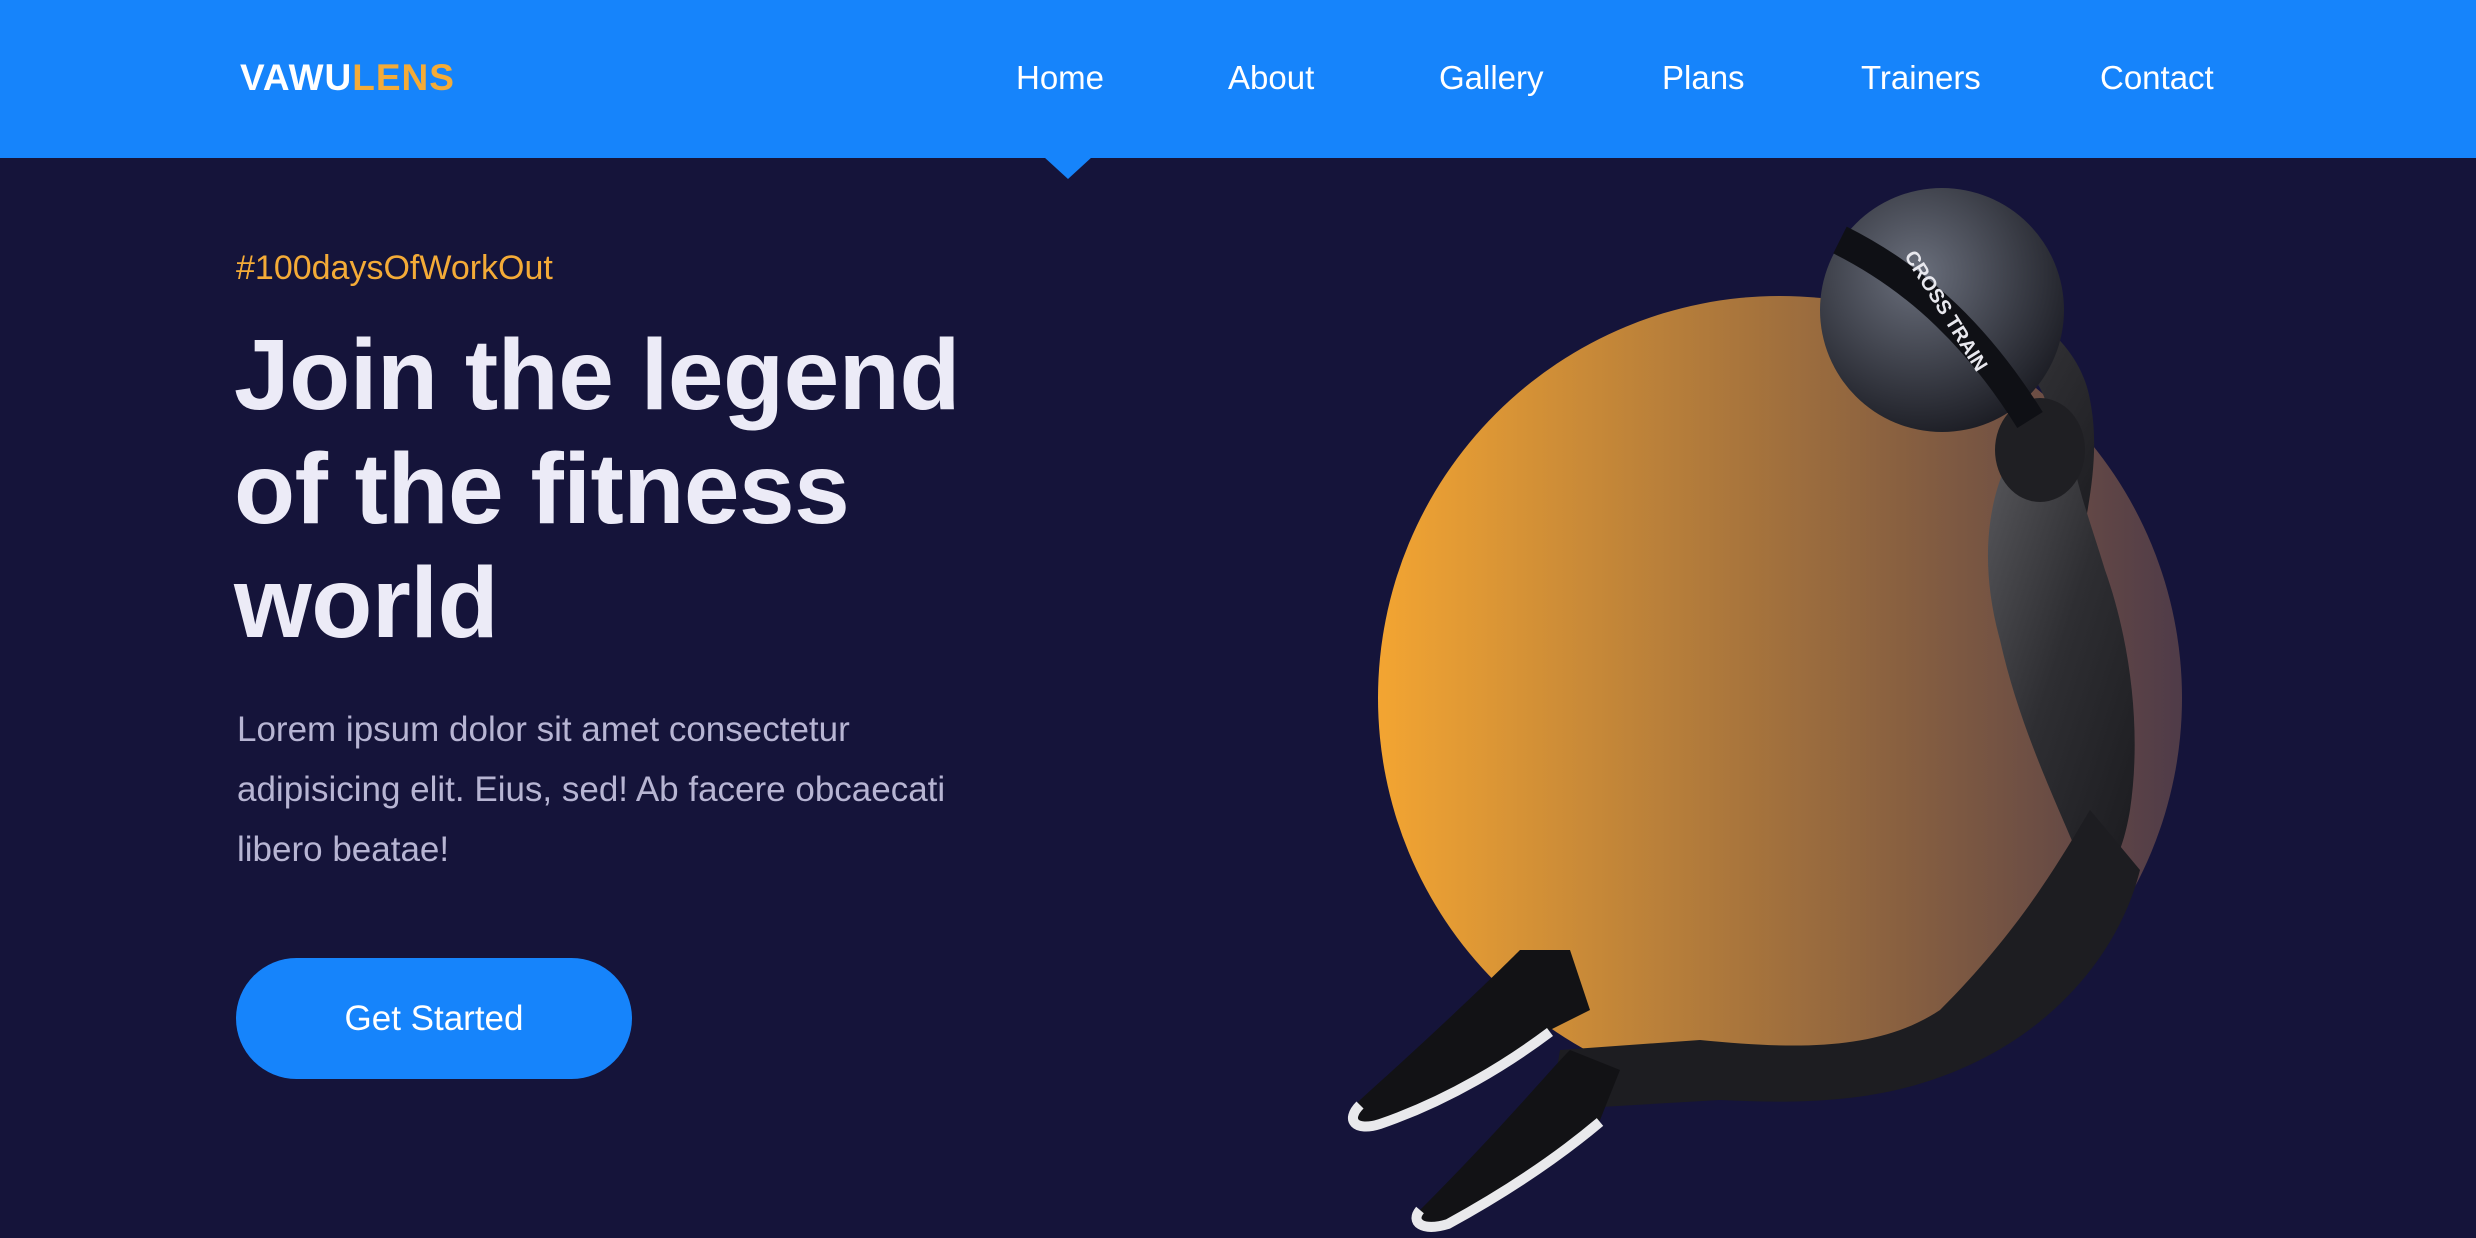 The height and width of the screenshot is (1238, 2476). Describe the element at coordinates (1491, 78) in the screenshot. I see `nav-link-gallery: Gallery` at that location.